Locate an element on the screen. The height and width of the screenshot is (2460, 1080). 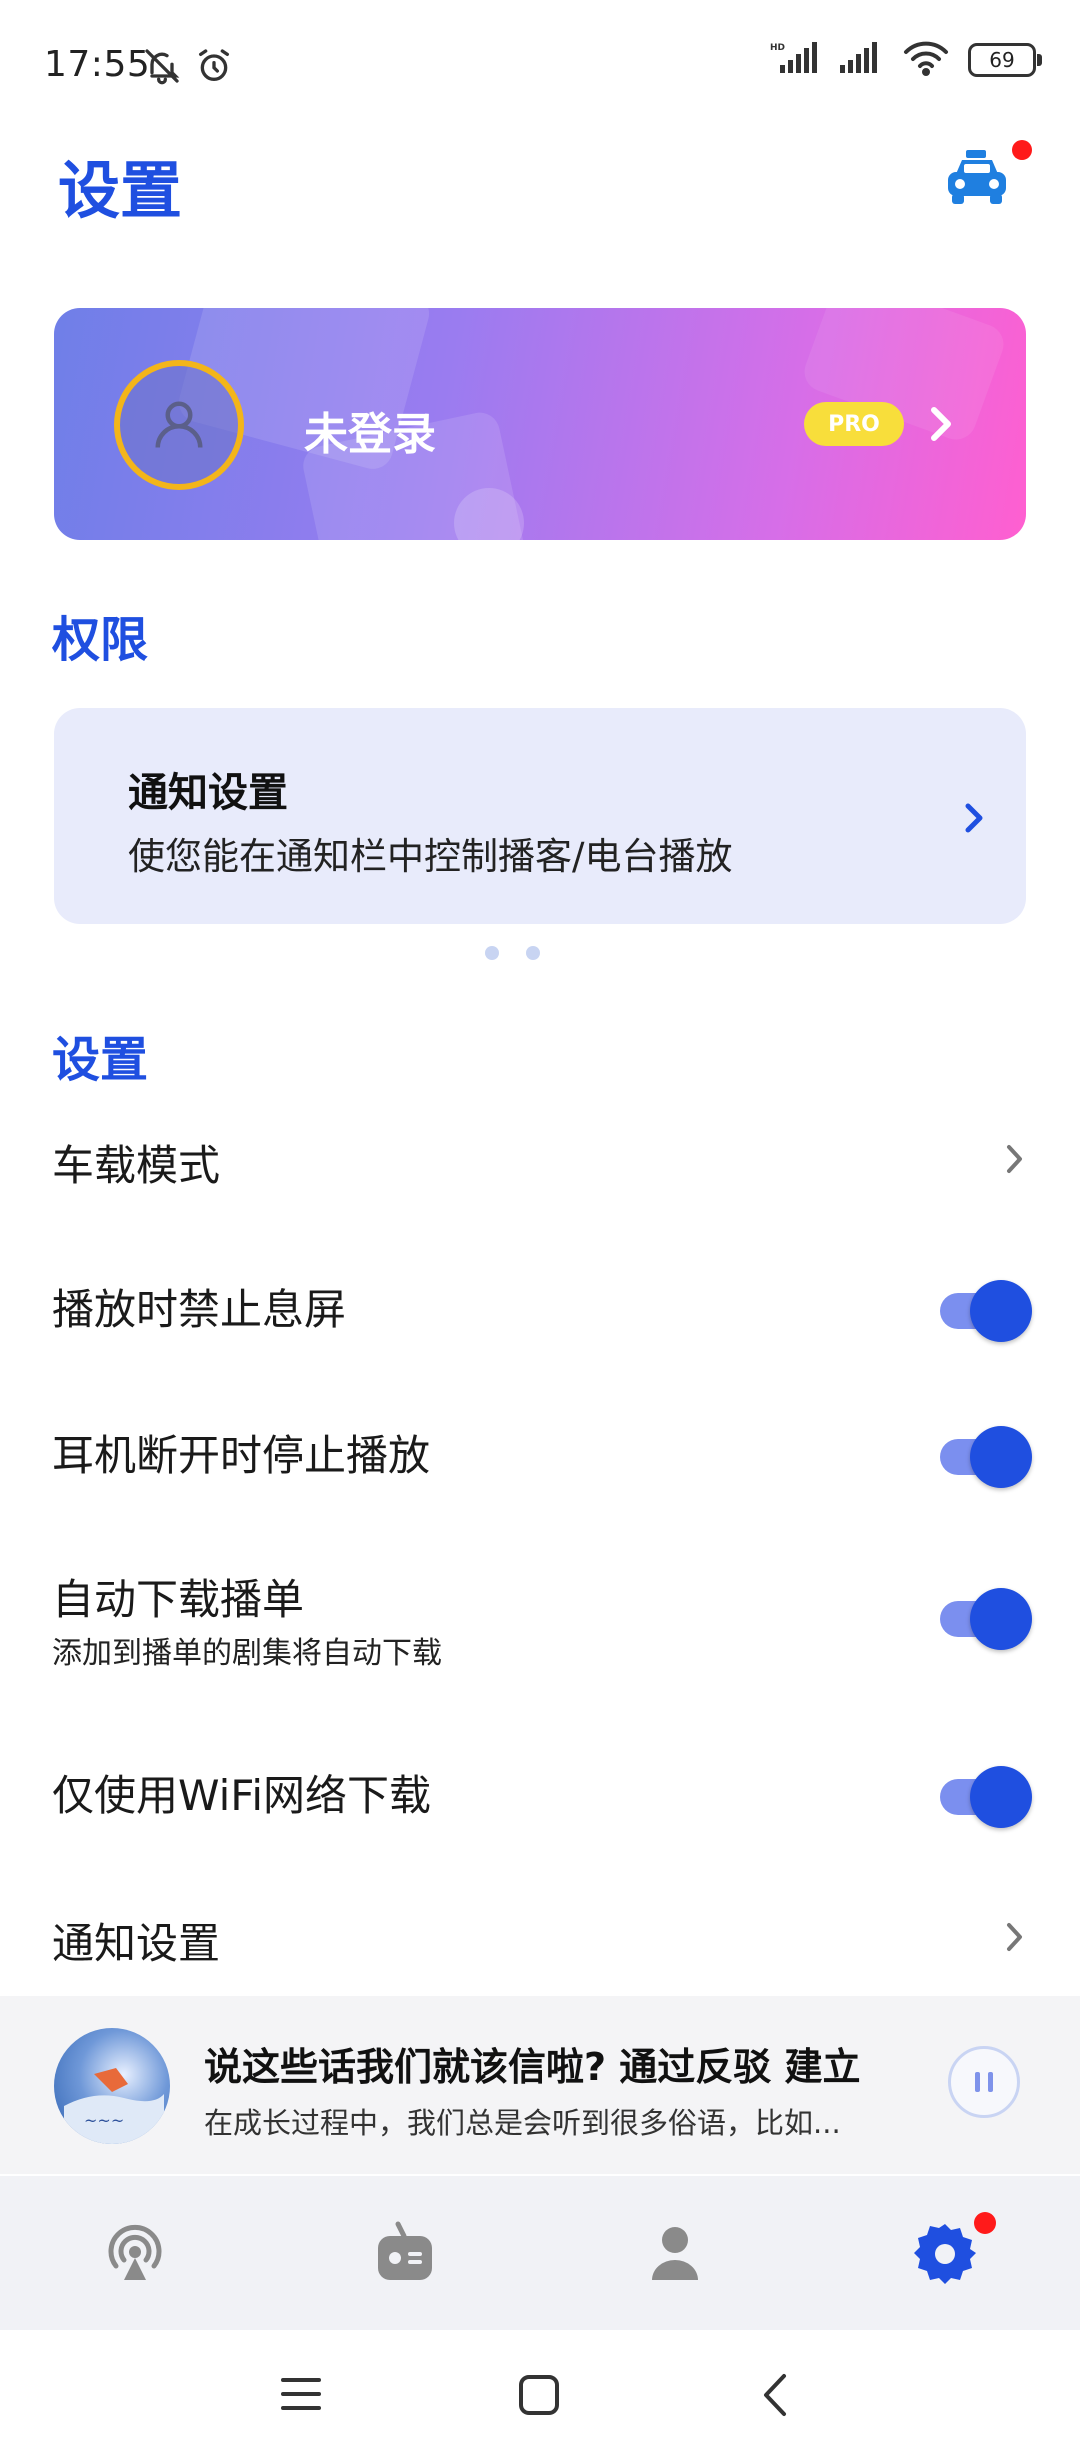
settings-row-notification: 通知设置 is located at coordinates (542, 1946).